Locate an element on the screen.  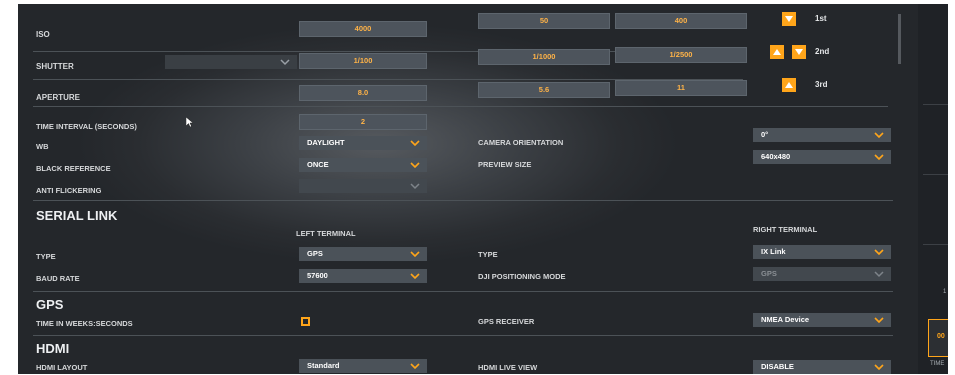
time-in-weeks-label: TIME IN WEEKS:SECONDS is located at coordinates (84, 323).